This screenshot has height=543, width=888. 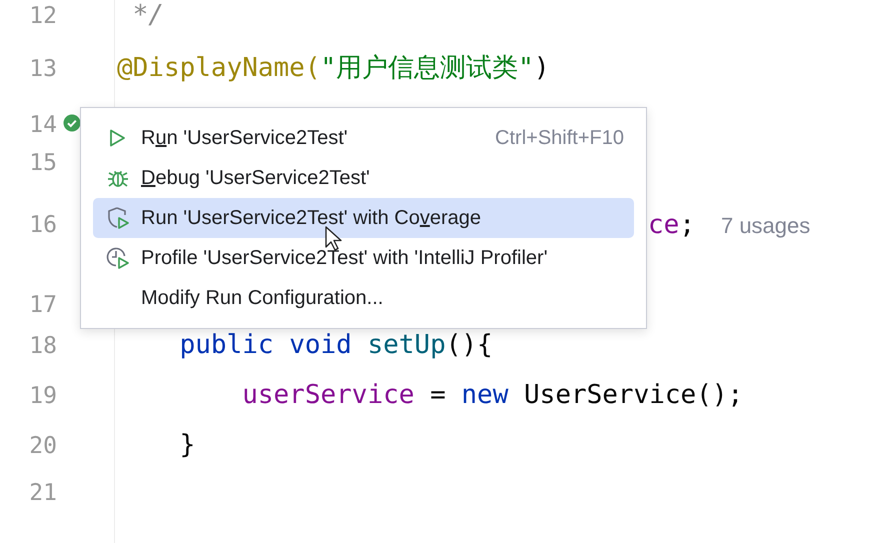 What do you see at coordinates (427, 68) in the screenshot?
I see `code-string: "用户信息测试类"` at bounding box center [427, 68].